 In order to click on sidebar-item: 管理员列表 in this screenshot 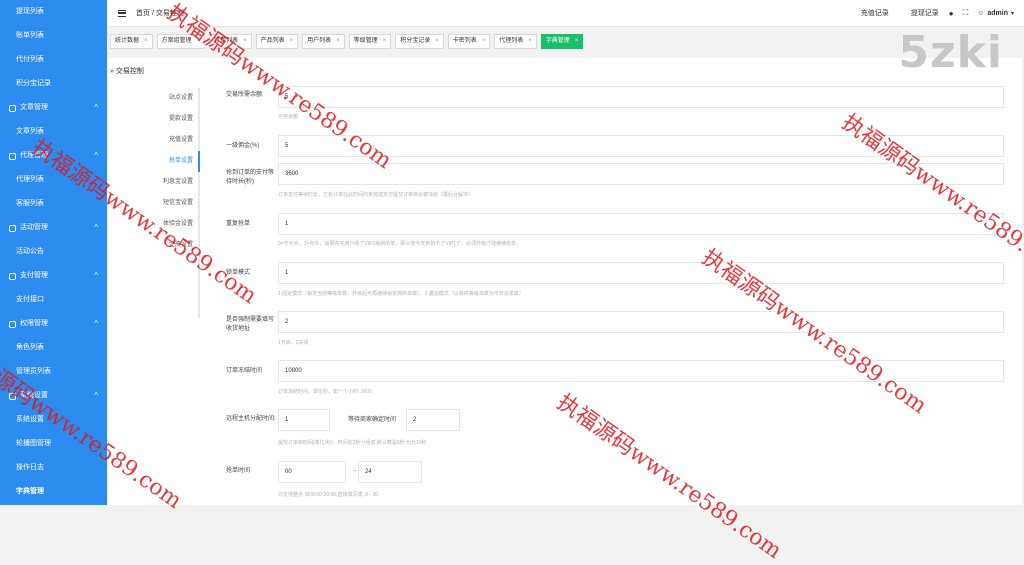, I will do `click(53, 372)`.